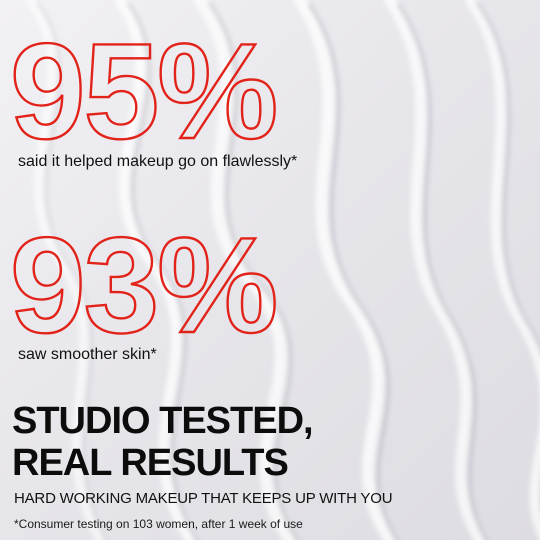 The width and height of the screenshot is (540, 540). What do you see at coordinates (150, 463) in the screenshot?
I see `headline-line: REAL RESULTS` at bounding box center [150, 463].